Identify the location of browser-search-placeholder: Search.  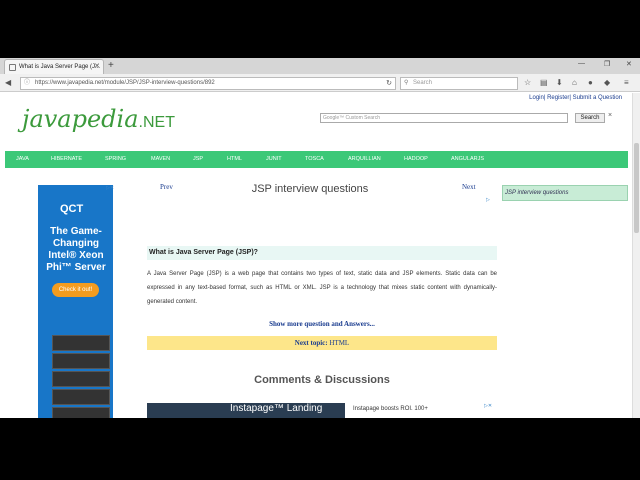
(423, 83).